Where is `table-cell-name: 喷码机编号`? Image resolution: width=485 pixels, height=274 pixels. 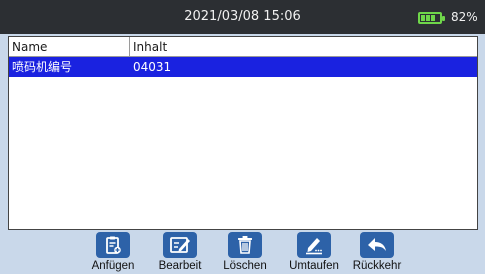 table-cell-name: 喷码机编号 is located at coordinates (42, 67).